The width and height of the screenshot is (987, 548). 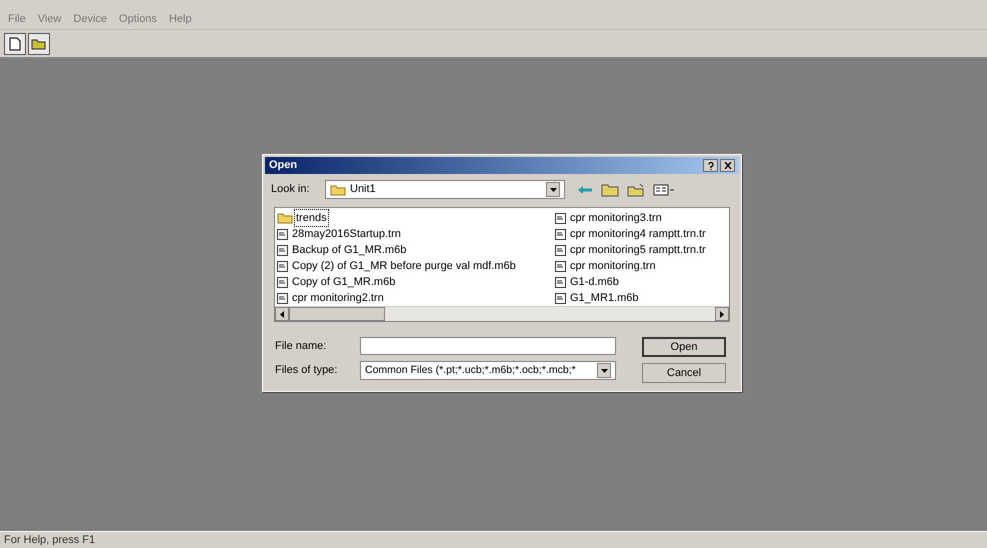 What do you see at coordinates (283, 166) in the screenshot?
I see `window-title: Open` at bounding box center [283, 166].